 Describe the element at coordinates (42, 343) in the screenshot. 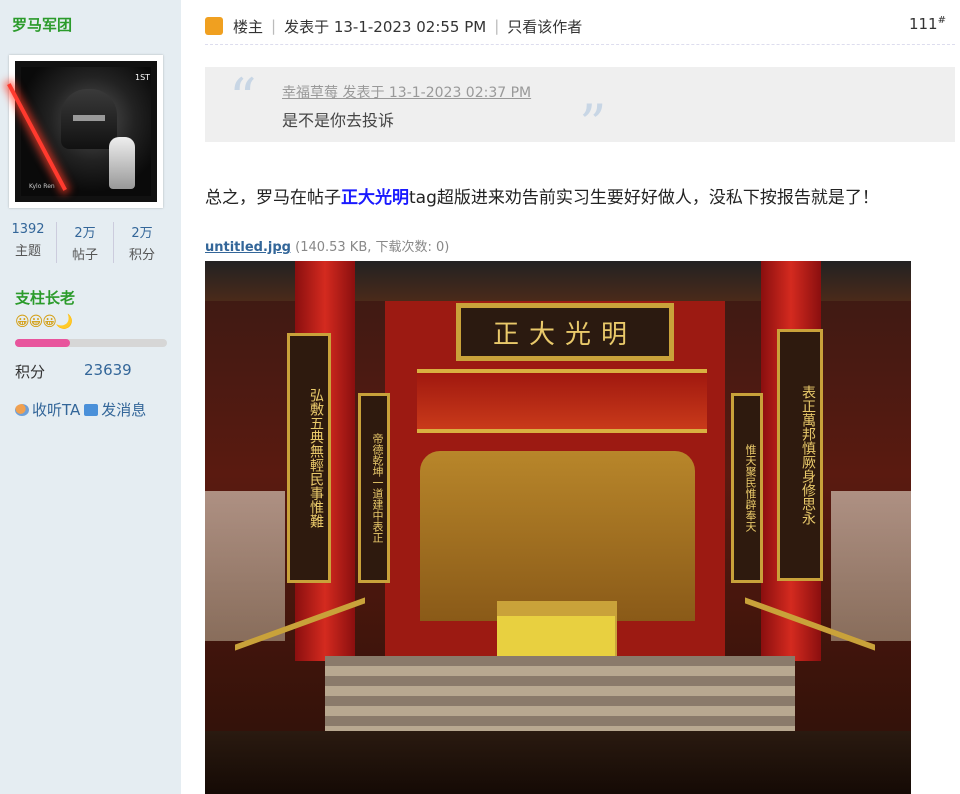

I see `rank-progress-fill` at that location.